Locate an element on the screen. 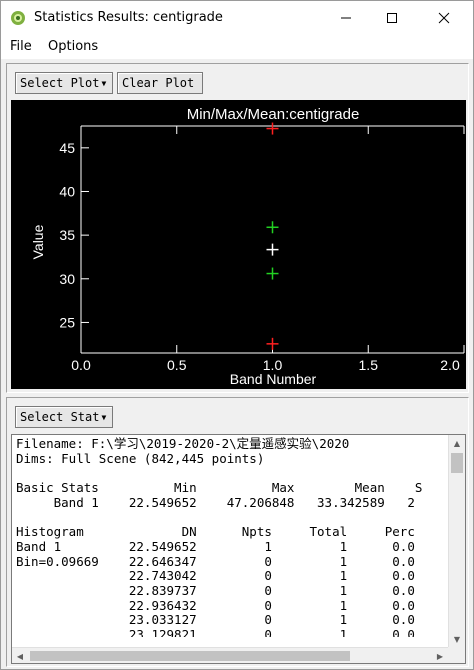 The width and height of the screenshot is (474, 670). report-line: 22.839737 0 1 0.0 is located at coordinates (215, 590).